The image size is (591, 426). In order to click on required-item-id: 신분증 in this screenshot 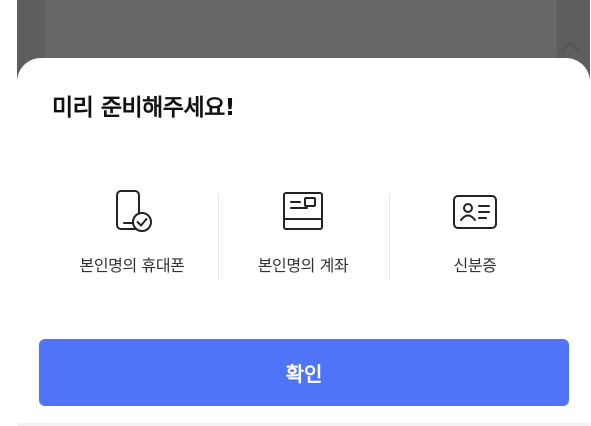, I will do `click(475, 233)`.